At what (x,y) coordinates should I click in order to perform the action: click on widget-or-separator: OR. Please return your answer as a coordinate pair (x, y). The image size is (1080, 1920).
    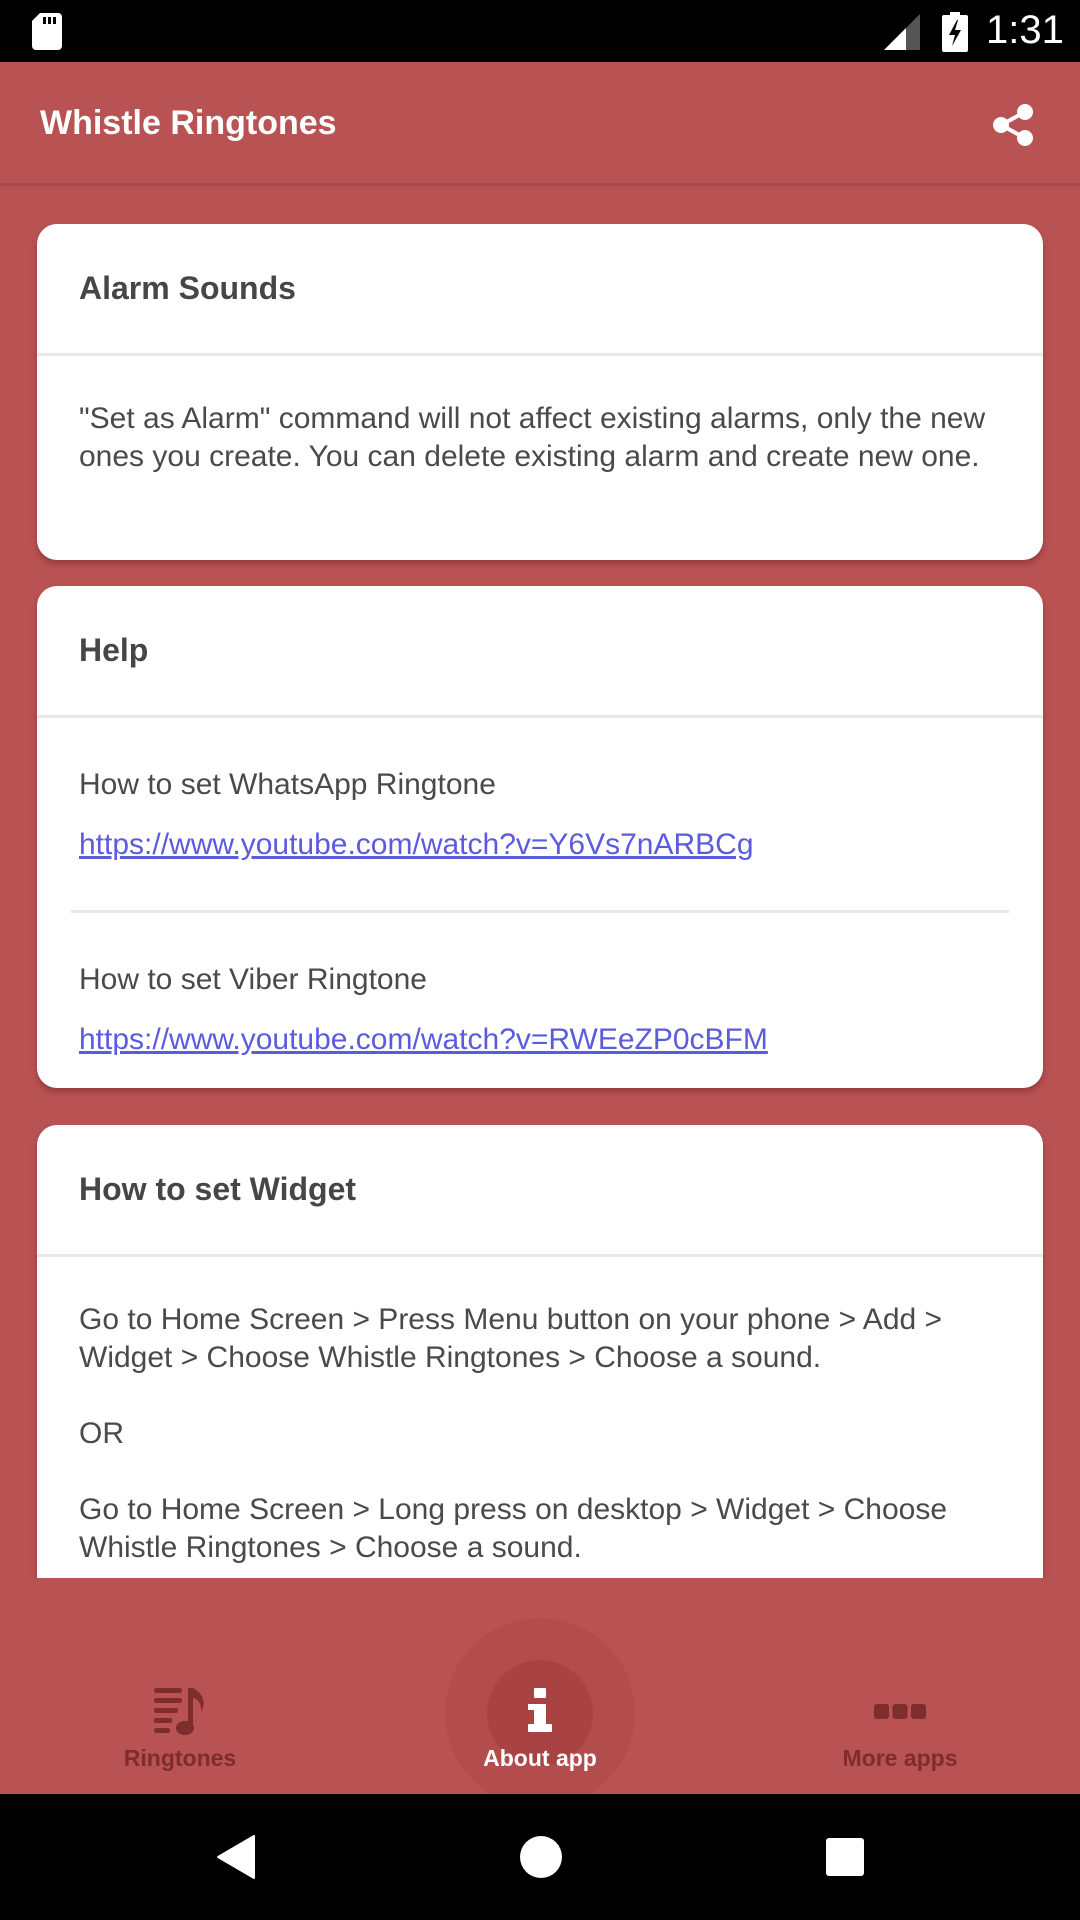
    Looking at the image, I should click on (101, 1433).